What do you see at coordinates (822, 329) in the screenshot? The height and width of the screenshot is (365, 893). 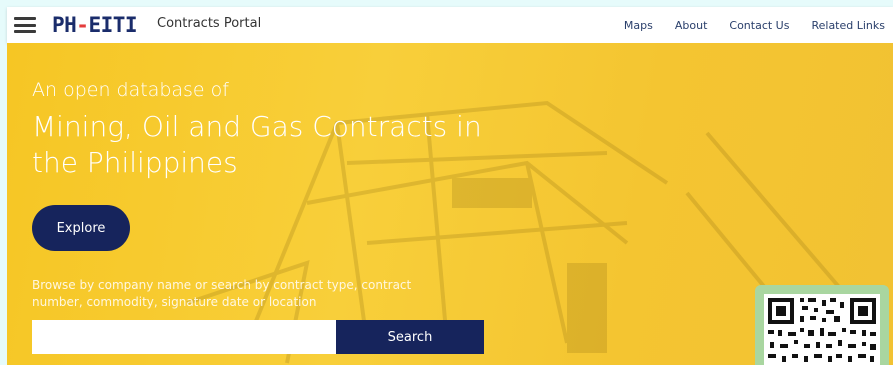 I see `qr-code-icon` at bounding box center [822, 329].